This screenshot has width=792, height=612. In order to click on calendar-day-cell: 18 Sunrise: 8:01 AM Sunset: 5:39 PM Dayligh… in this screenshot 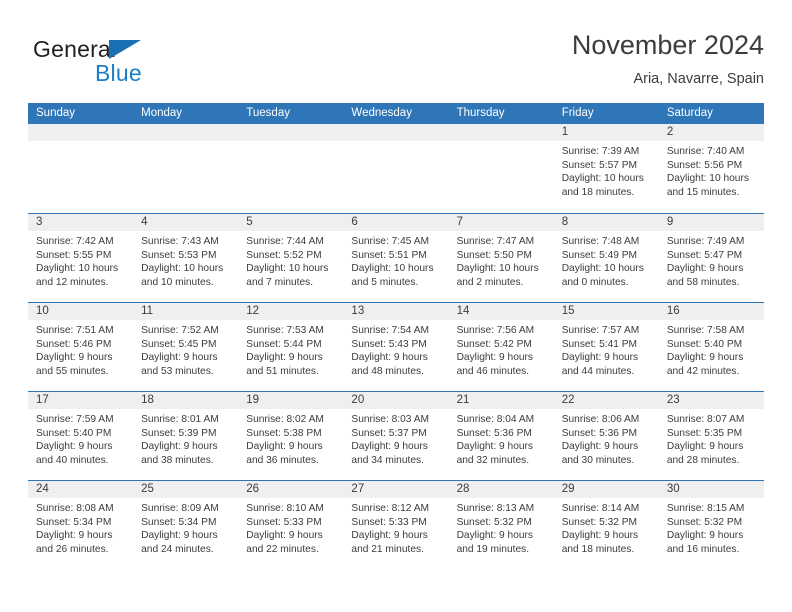, I will do `click(186, 436)`.